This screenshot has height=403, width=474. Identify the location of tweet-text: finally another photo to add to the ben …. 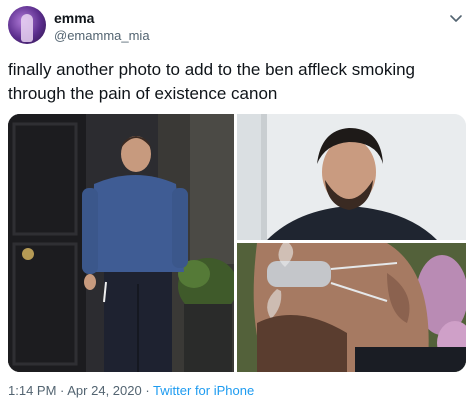
(212, 81).